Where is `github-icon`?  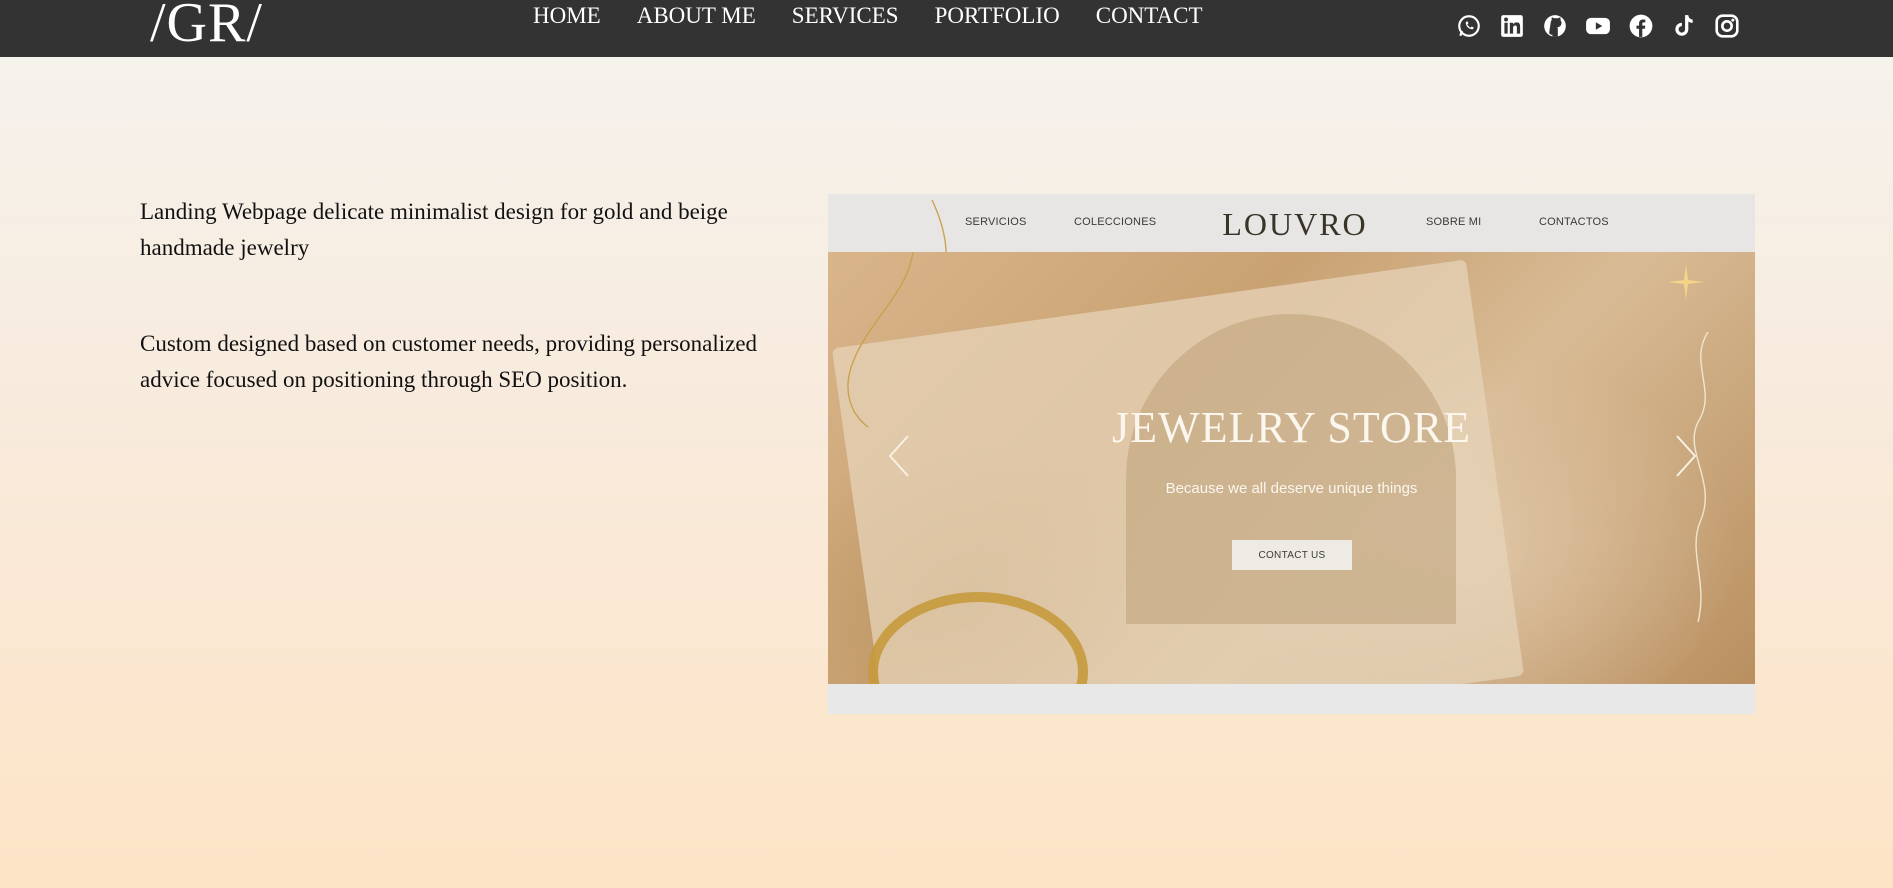
github-icon is located at coordinates (1555, 26).